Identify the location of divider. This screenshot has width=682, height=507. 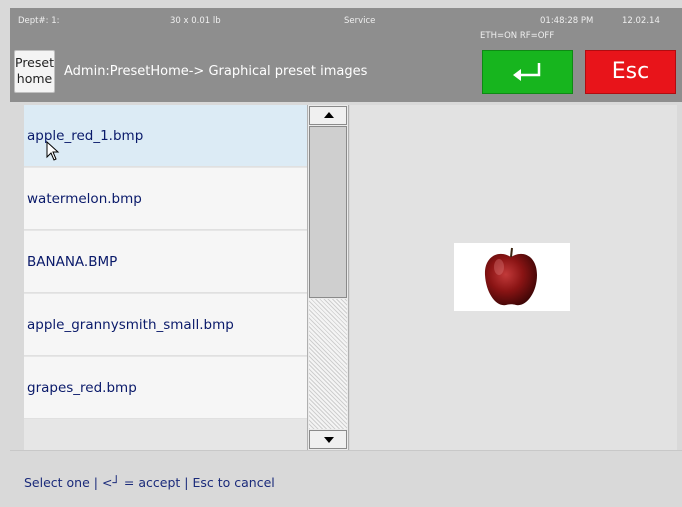
(346, 450).